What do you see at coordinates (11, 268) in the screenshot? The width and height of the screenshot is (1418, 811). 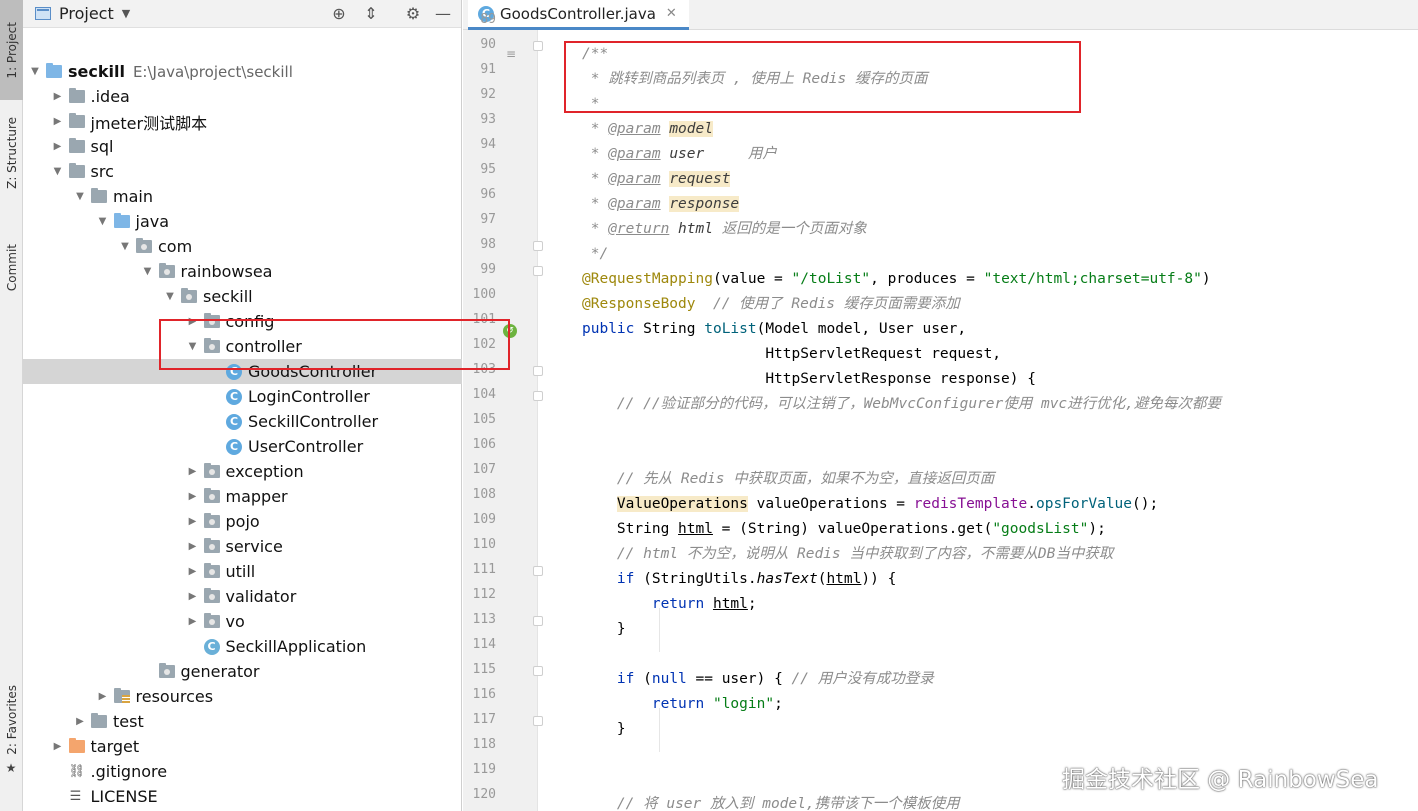 I see `tab-commit-tool-window: Commit` at bounding box center [11, 268].